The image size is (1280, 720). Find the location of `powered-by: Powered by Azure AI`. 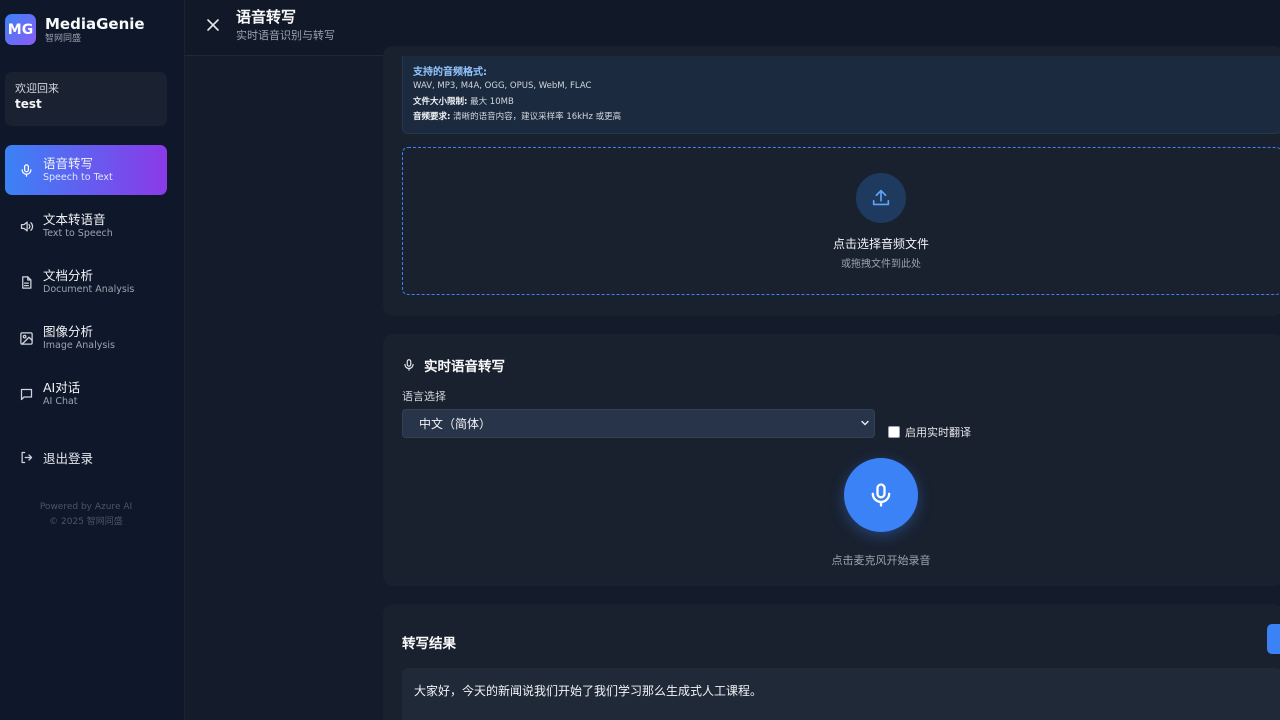

powered-by: Powered by Azure AI is located at coordinates (86, 507).